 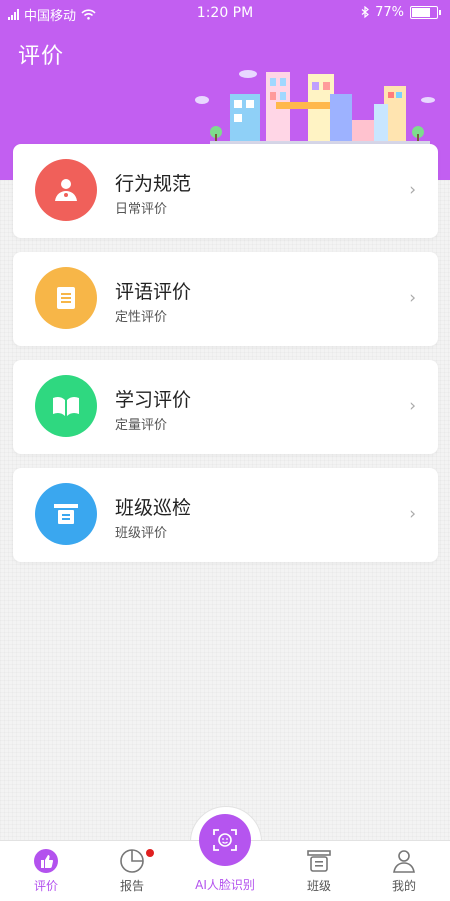 What do you see at coordinates (318, 886) in the screenshot?
I see `tab-label: 班级` at bounding box center [318, 886].